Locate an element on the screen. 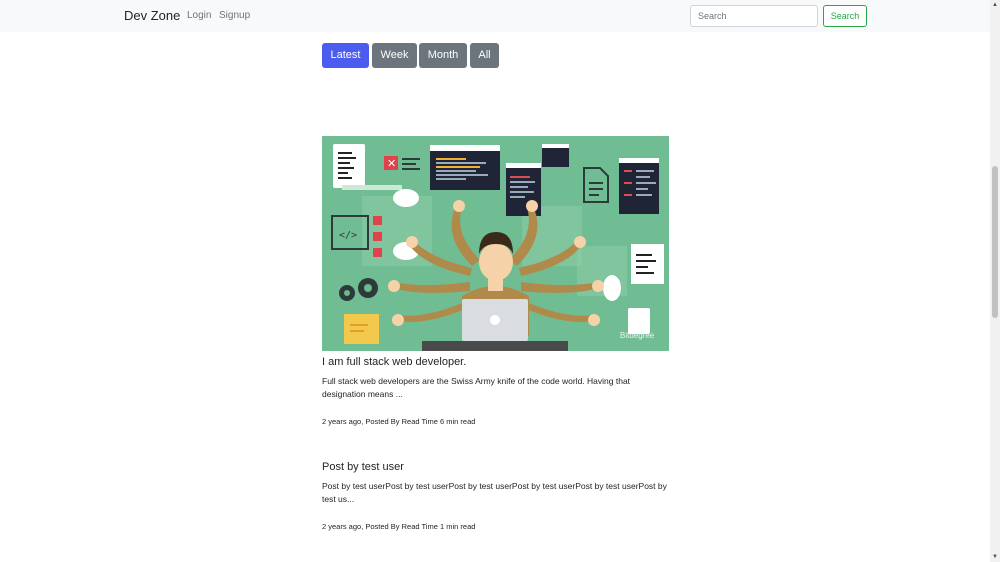 This screenshot has height=562, width=1000. image-watermark: Bitdegree is located at coordinates (637, 335).